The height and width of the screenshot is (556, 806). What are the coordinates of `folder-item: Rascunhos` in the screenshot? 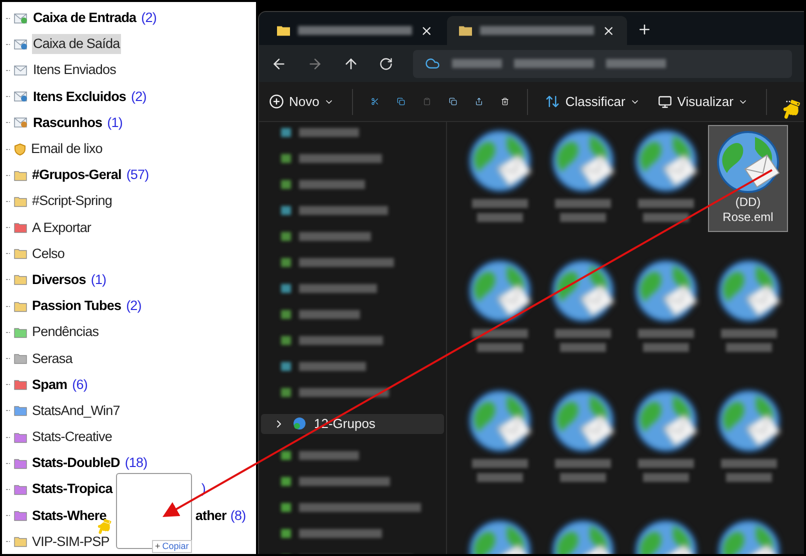 It's located at (68, 122).